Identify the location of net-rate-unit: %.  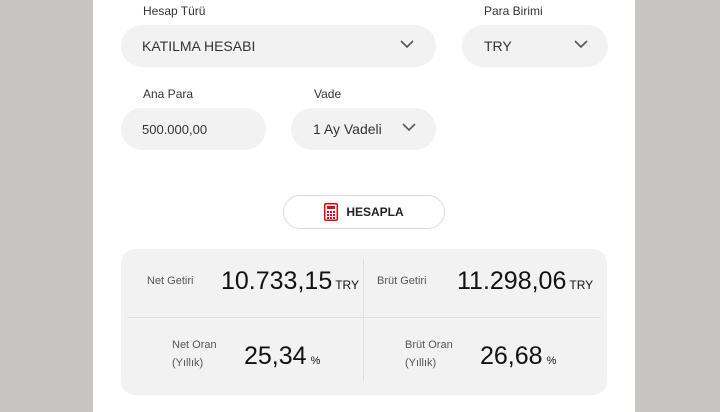
(315, 361).